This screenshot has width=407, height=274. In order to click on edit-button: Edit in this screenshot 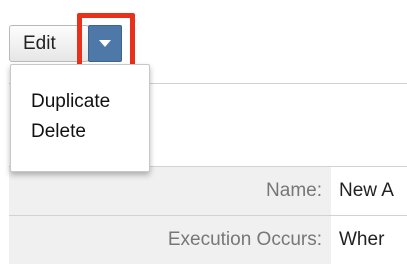, I will do `click(49, 43)`.